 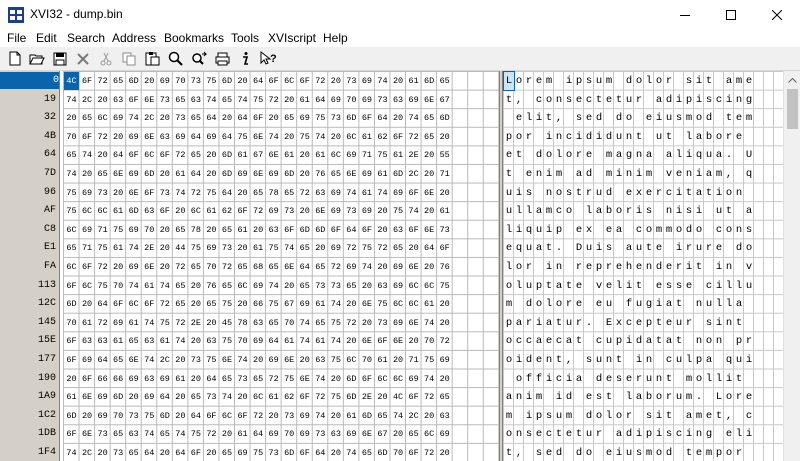 I want to click on hex-byte: 75, so click(x=366, y=248).